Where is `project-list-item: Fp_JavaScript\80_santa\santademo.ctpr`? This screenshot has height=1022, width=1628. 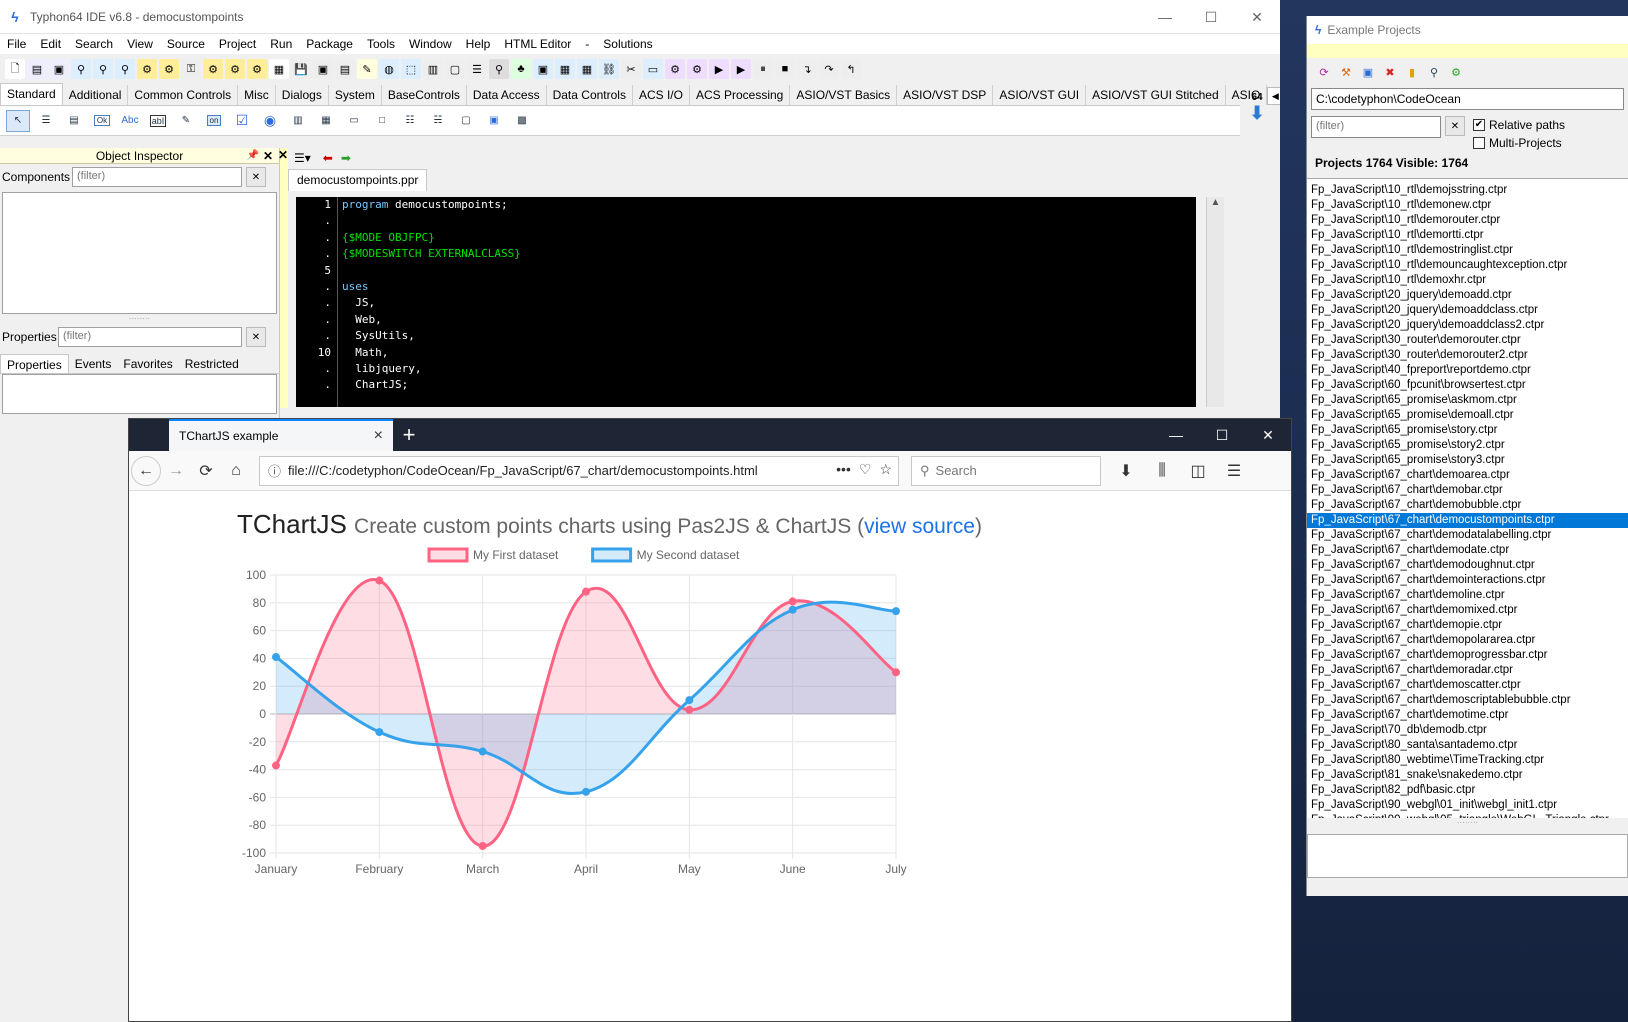
project-list-item: Fp_JavaScript\80_santa\santademo.ctpr is located at coordinates (1467, 745).